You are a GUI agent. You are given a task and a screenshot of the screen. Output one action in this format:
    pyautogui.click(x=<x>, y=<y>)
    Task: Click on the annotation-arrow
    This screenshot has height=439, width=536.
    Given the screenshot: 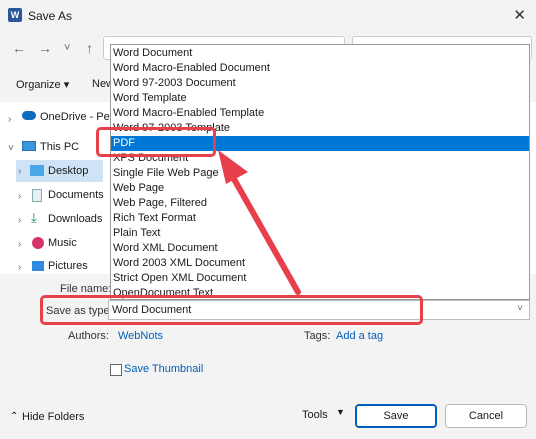 What is the action you would take?
    pyautogui.click(x=259, y=222)
    